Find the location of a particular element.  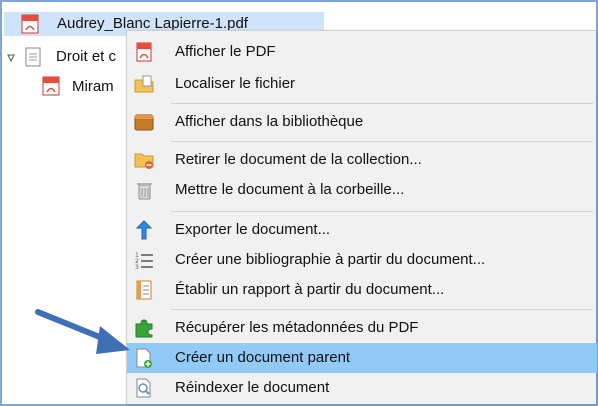

svg-text: 3 is located at coordinates (137, 267).